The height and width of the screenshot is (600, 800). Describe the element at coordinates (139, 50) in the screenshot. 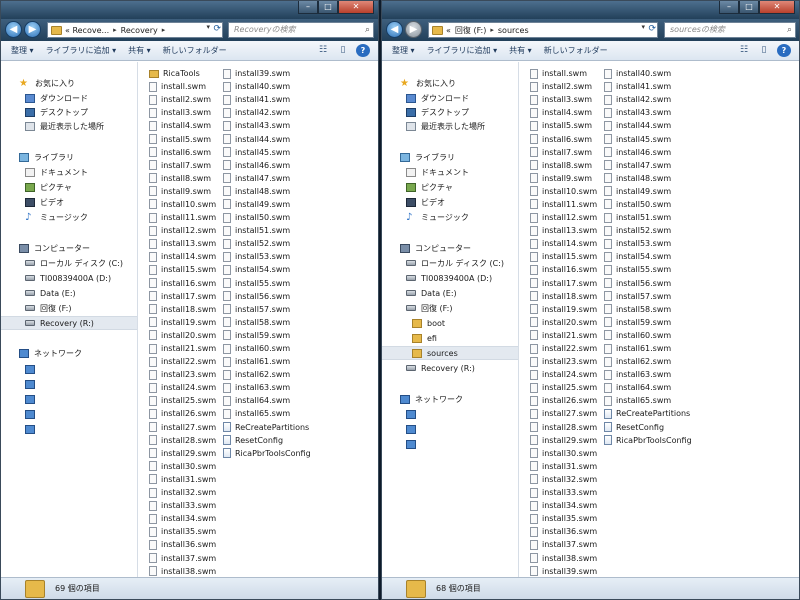

I see `share-button: 共有 ▾` at that location.